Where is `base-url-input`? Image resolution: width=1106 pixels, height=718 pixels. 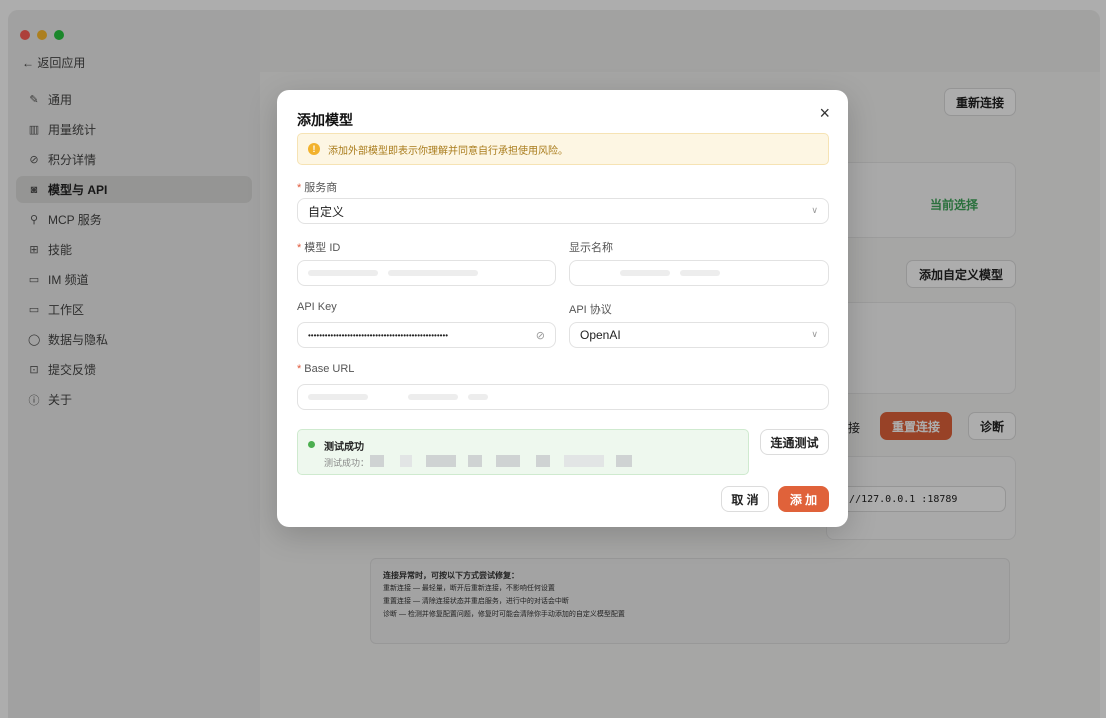 base-url-input is located at coordinates (563, 397).